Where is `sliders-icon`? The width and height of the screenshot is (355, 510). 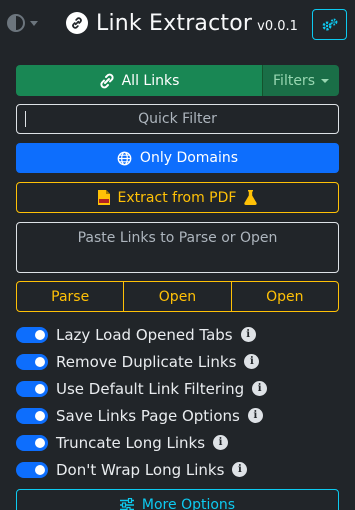
sliders-icon is located at coordinates (126, 504).